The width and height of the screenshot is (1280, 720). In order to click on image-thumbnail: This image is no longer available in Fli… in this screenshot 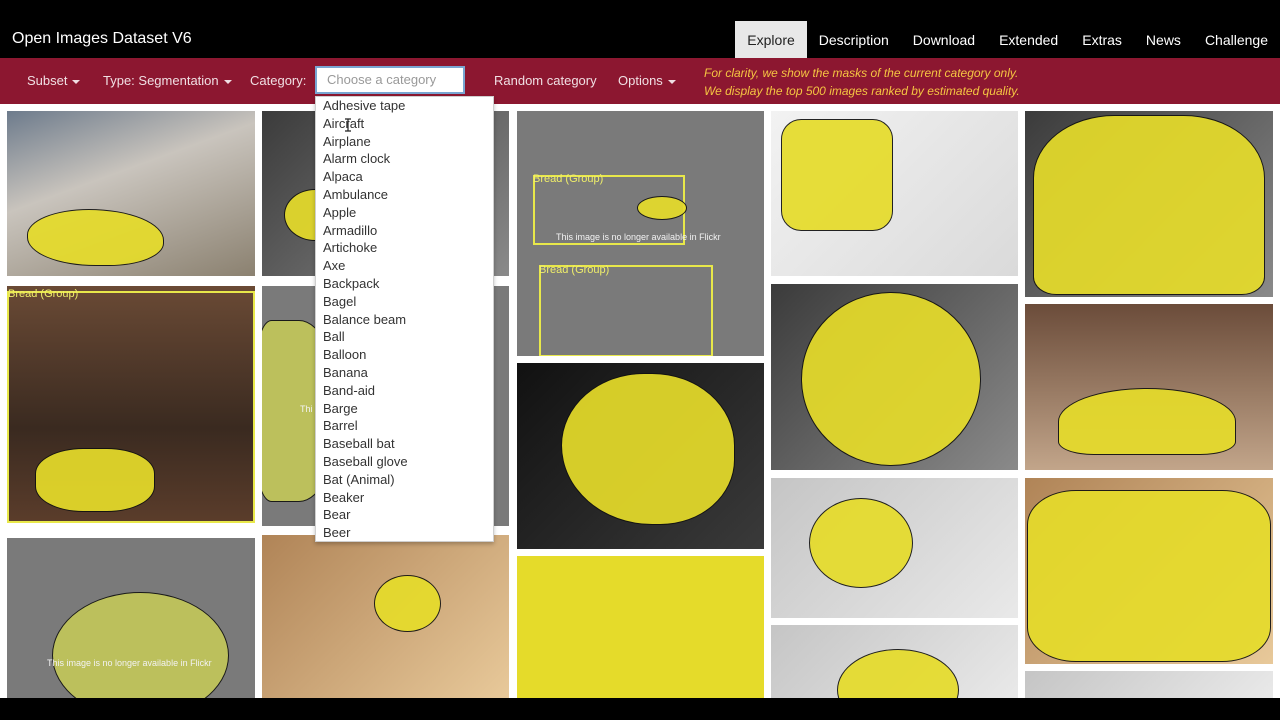, I will do `click(131, 618)`.